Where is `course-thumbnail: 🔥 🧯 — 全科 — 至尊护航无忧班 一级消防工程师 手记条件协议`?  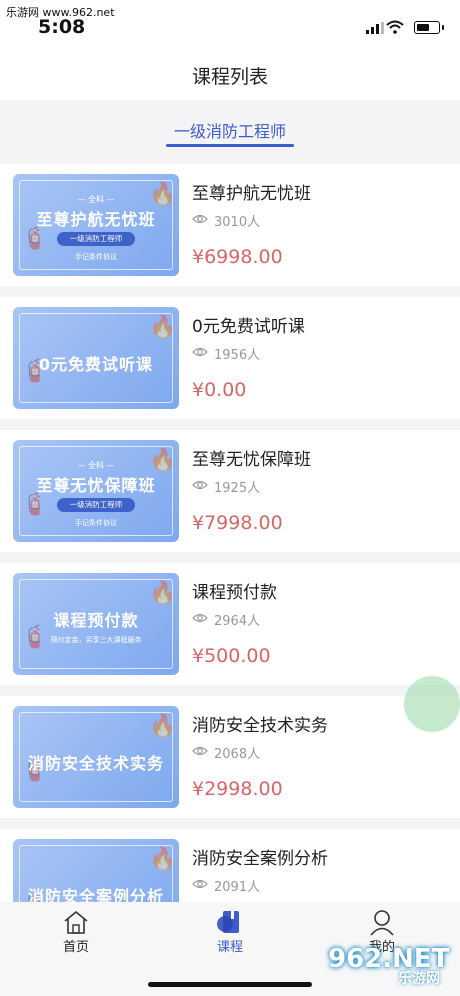
course-thumbnail: 🔥 🧯 — 全科 — 至尊护航无忧班 一级消防工程师 手记条件协议 is located at coordinates (96, 225).